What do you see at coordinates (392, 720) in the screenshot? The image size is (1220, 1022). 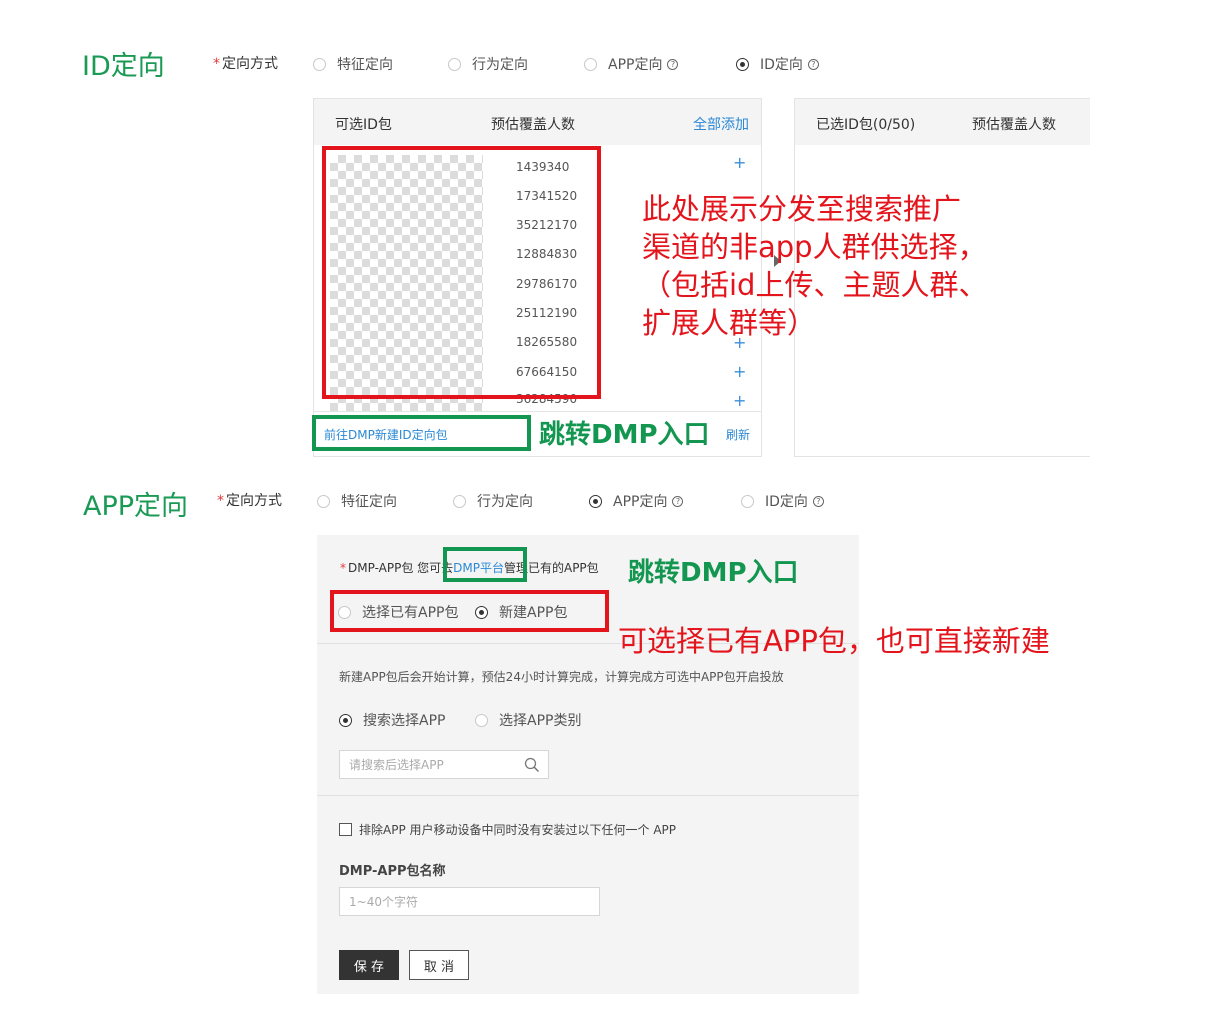 I see `search-select-app-option: 搜索选择APP` at bounding box center [392, 720].